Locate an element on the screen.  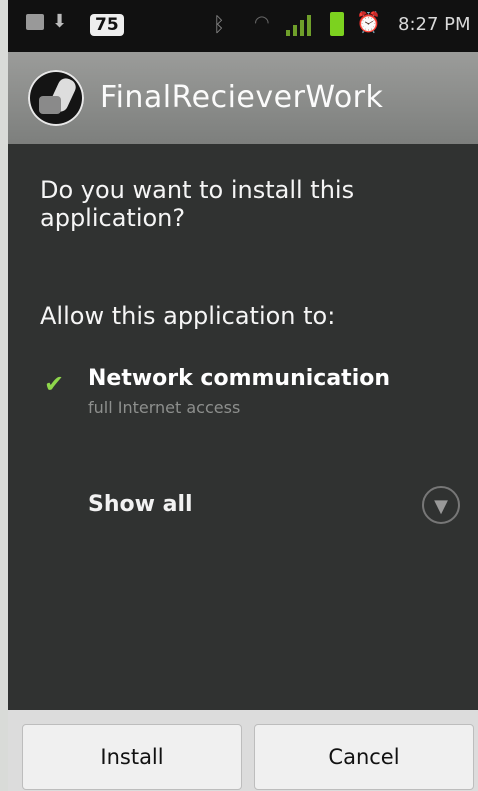
clock: 8:27 PM is located at coordinates (434, 24).